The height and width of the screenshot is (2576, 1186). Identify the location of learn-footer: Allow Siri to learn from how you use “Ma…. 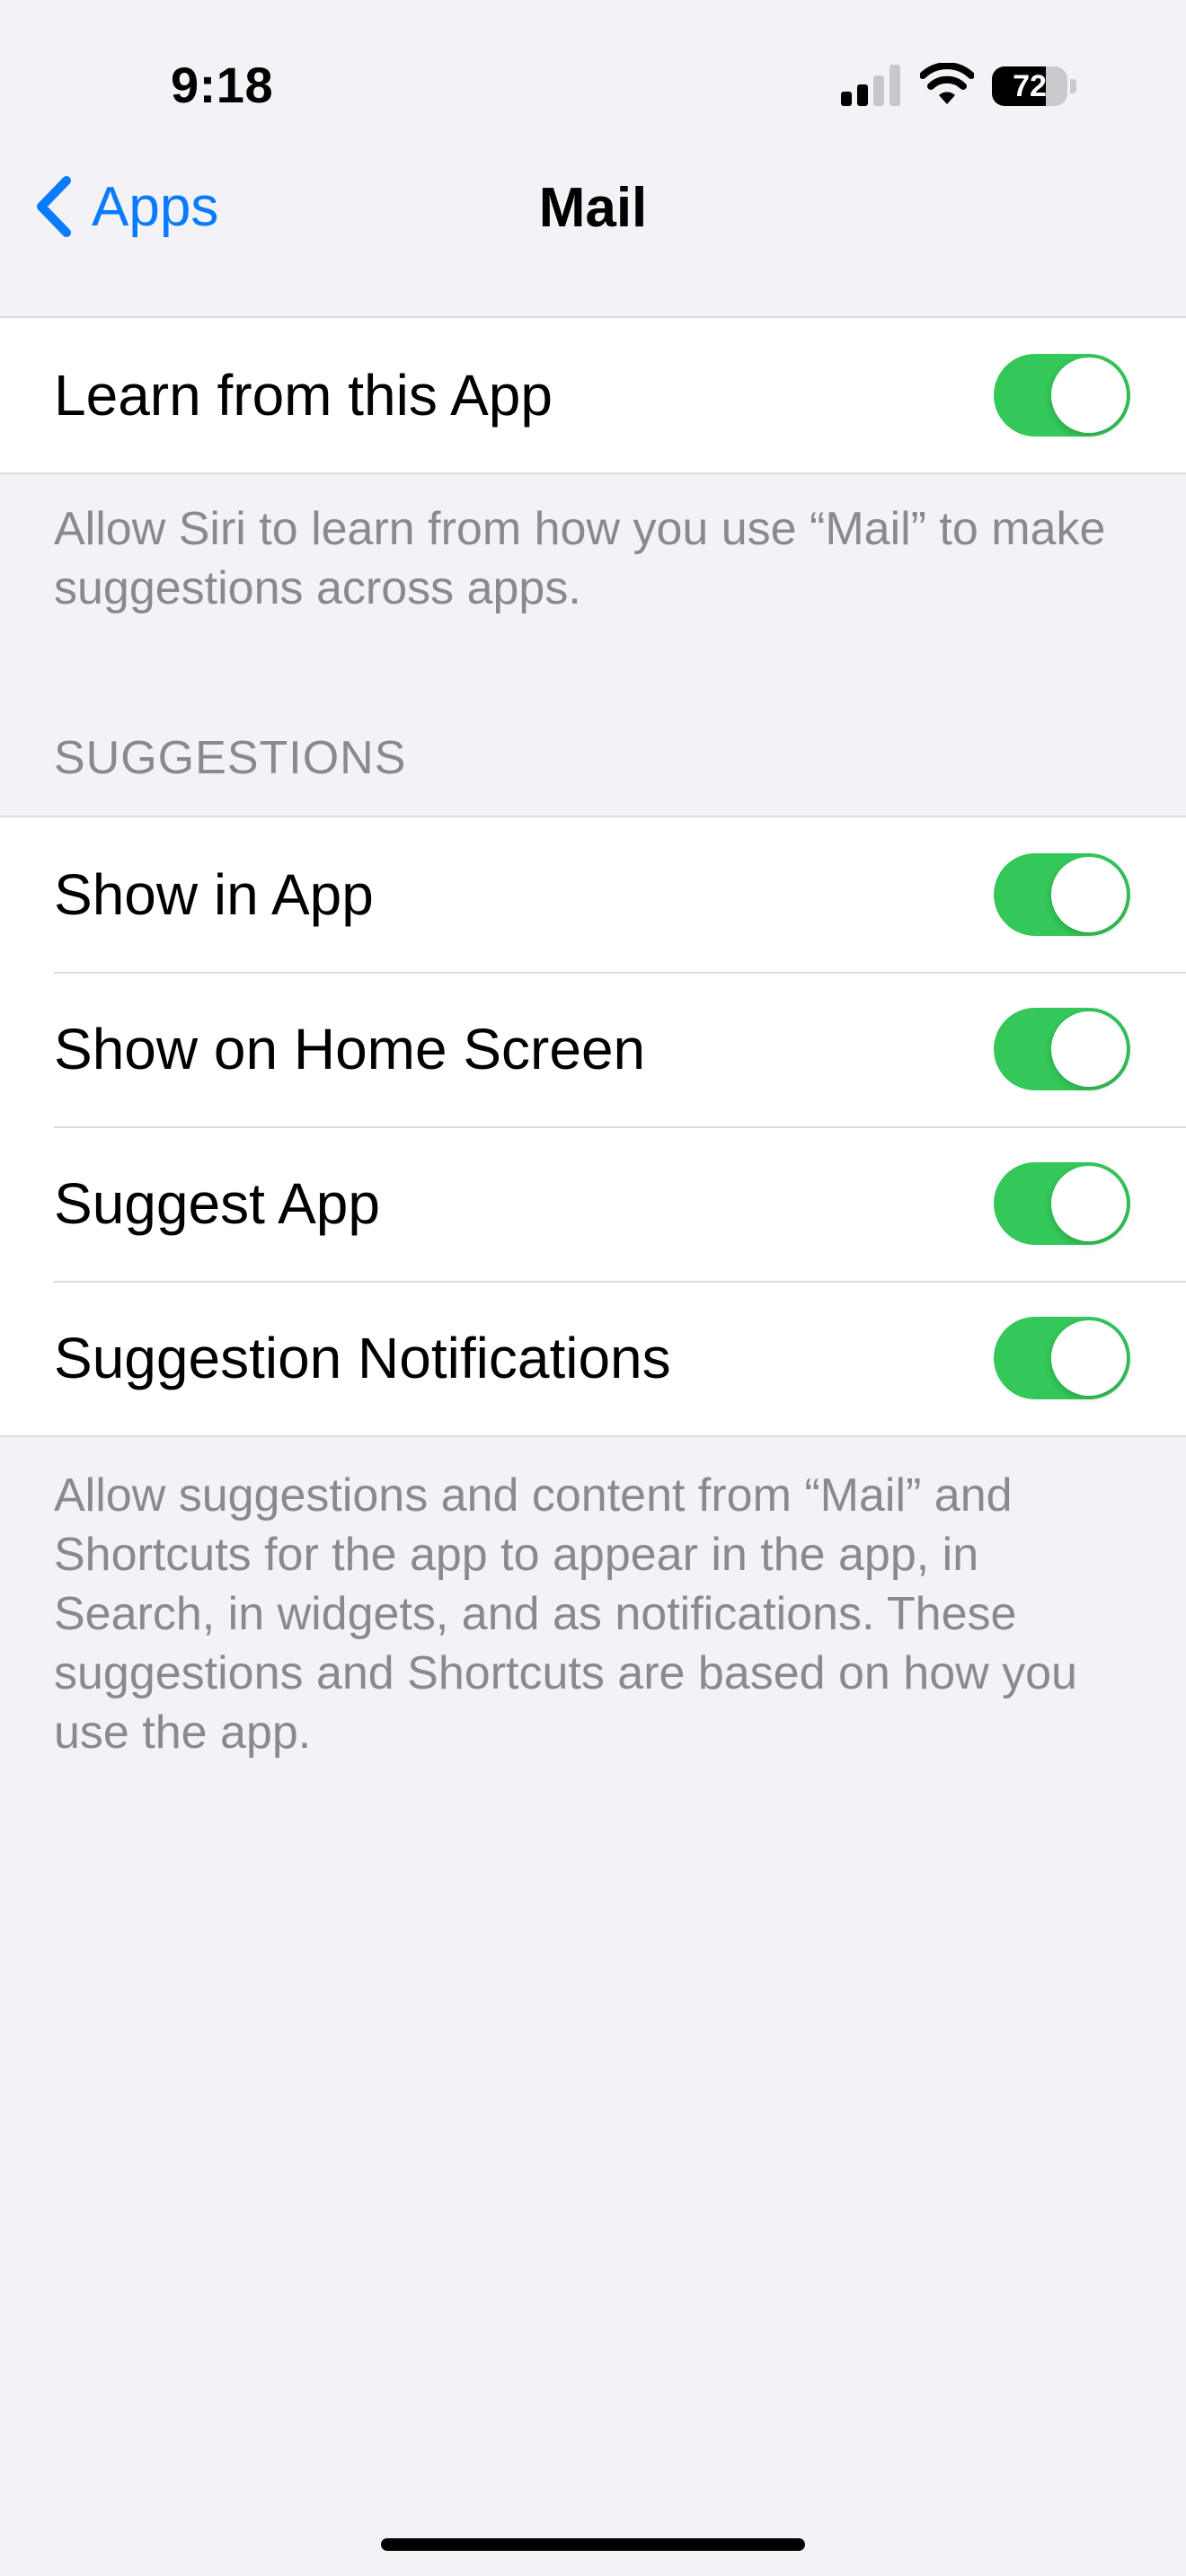
(580, 558).